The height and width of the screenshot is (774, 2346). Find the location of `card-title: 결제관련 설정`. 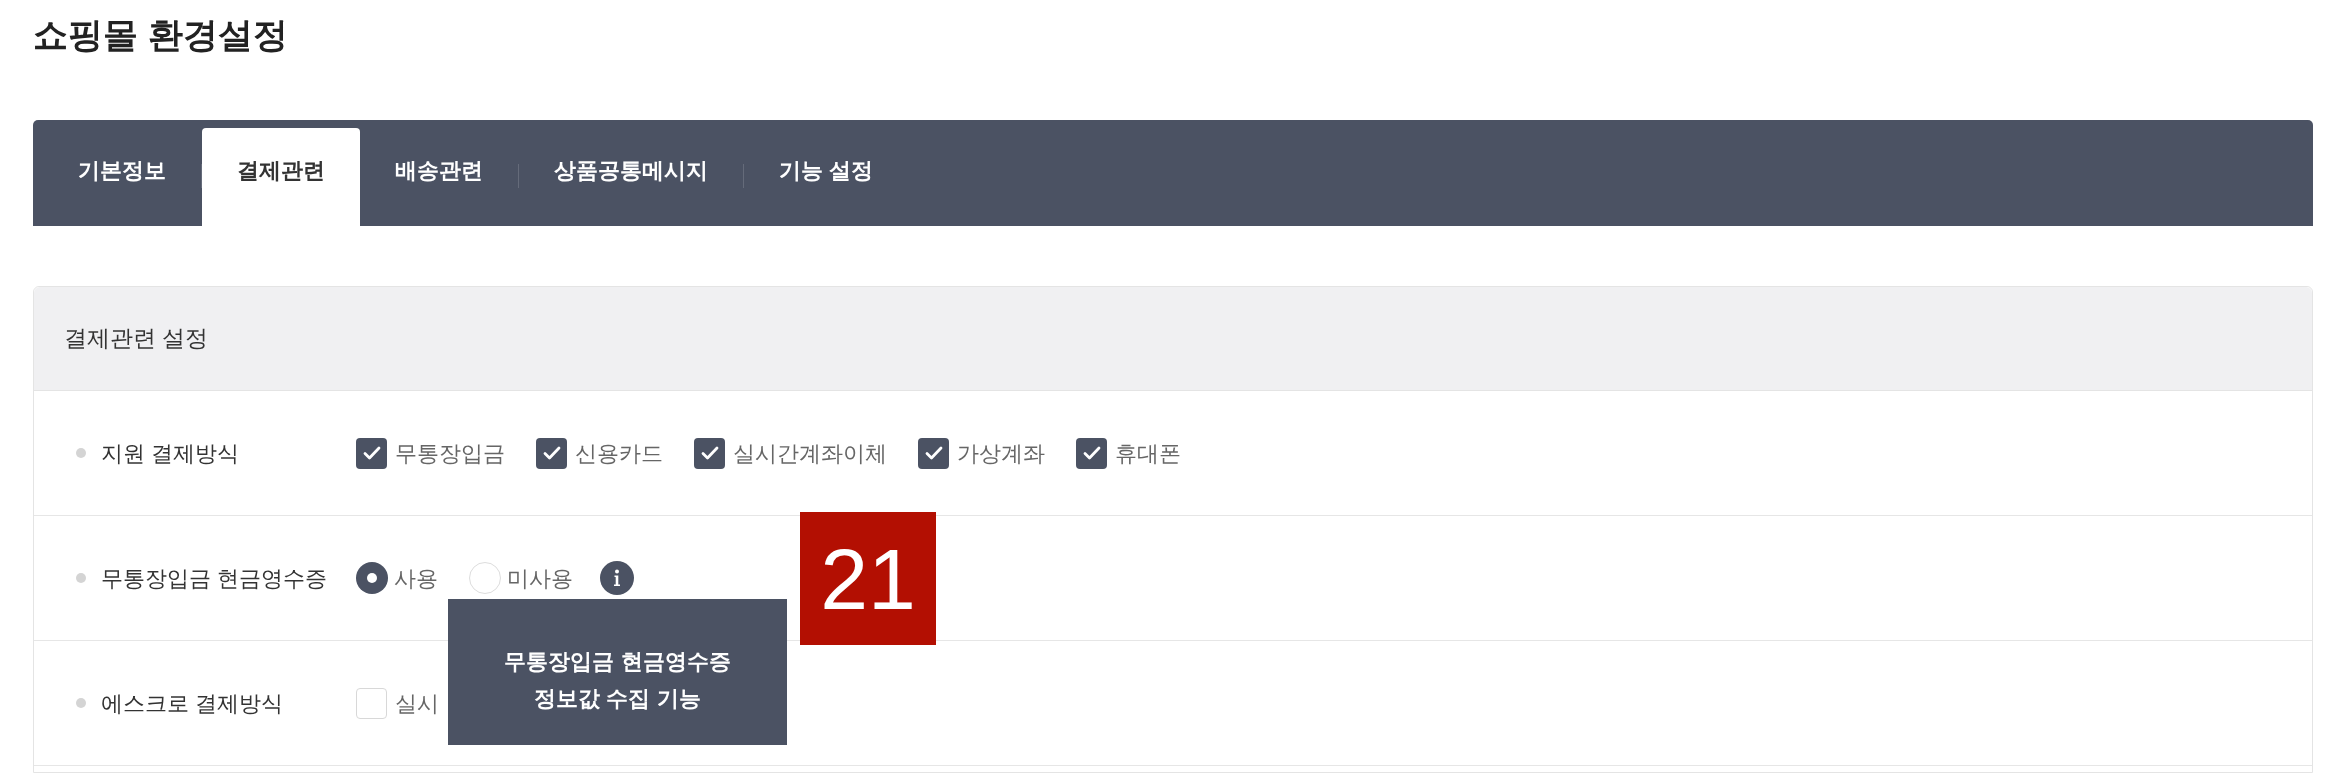

card-title: 결제관련 설정 is located at coordinates (136, 339).